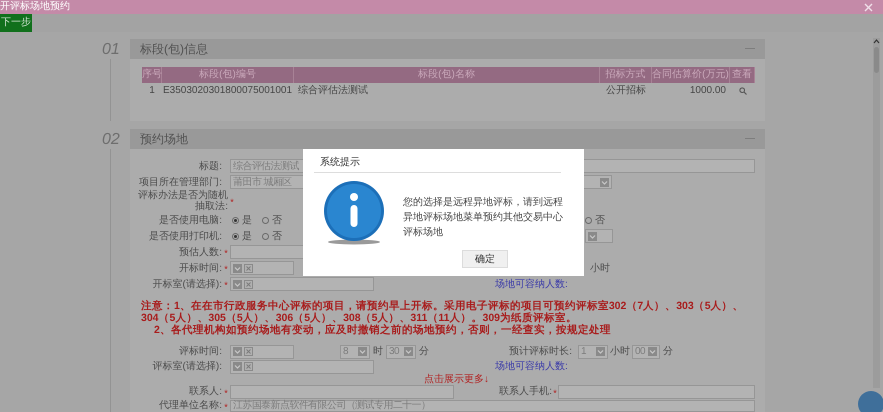 The image size is (883, 412). Describe the element at coordinates (190, 405) in the screenshot. I see `field-label: 代理单位名称:` at that location.